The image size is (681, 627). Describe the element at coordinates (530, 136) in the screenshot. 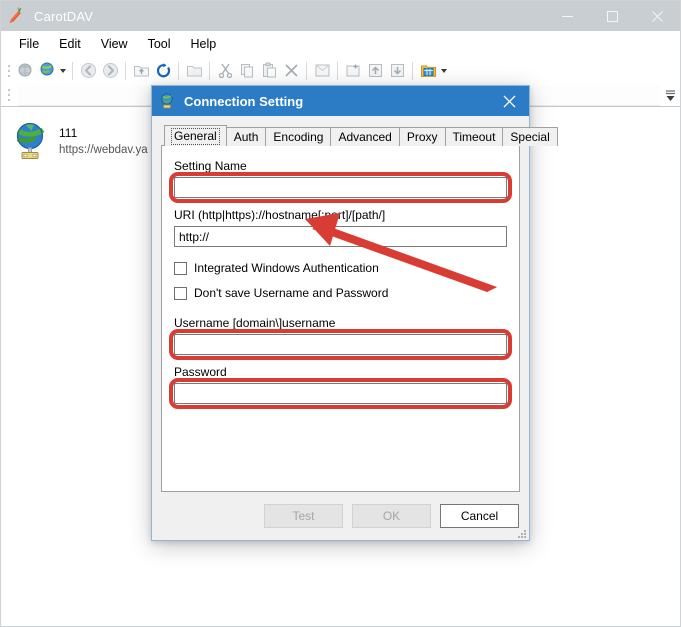

I see `tab-special: Special` at that location.